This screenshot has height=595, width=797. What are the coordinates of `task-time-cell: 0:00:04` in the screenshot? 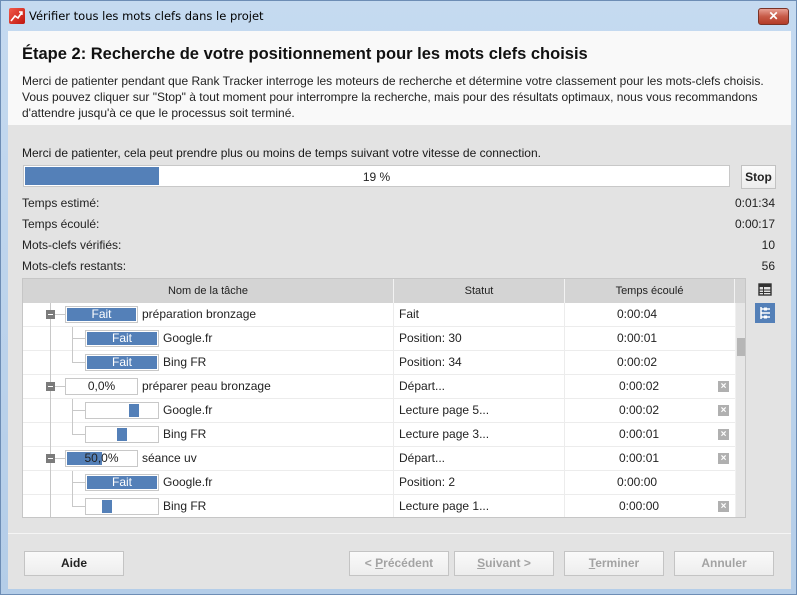 It's located at (650, 314).